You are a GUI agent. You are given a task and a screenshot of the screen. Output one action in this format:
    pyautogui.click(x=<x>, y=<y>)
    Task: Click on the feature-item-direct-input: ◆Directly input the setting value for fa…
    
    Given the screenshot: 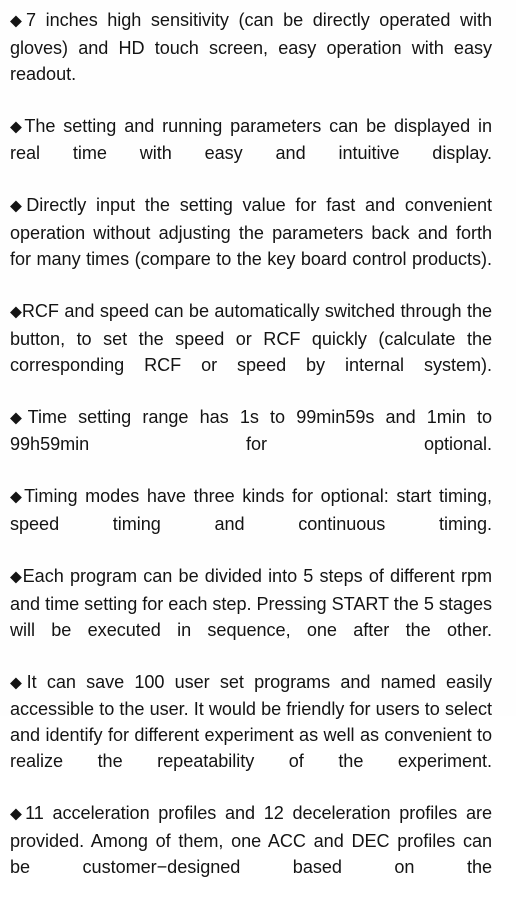 What is the action you would take?
    pyautogui.click(x=251, y=245)
    